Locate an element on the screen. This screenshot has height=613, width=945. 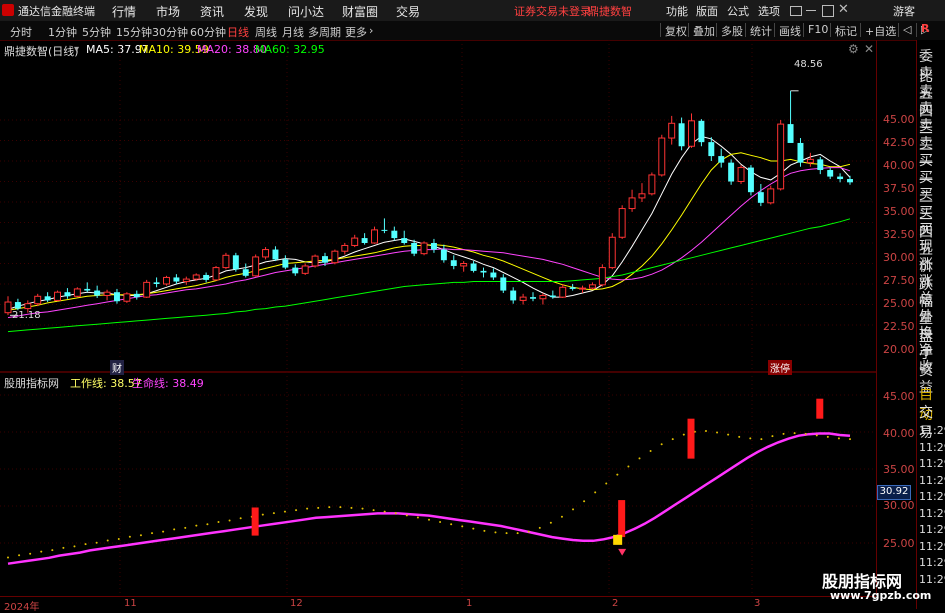
x-tick: 3 is located at coordinates (757, 603).